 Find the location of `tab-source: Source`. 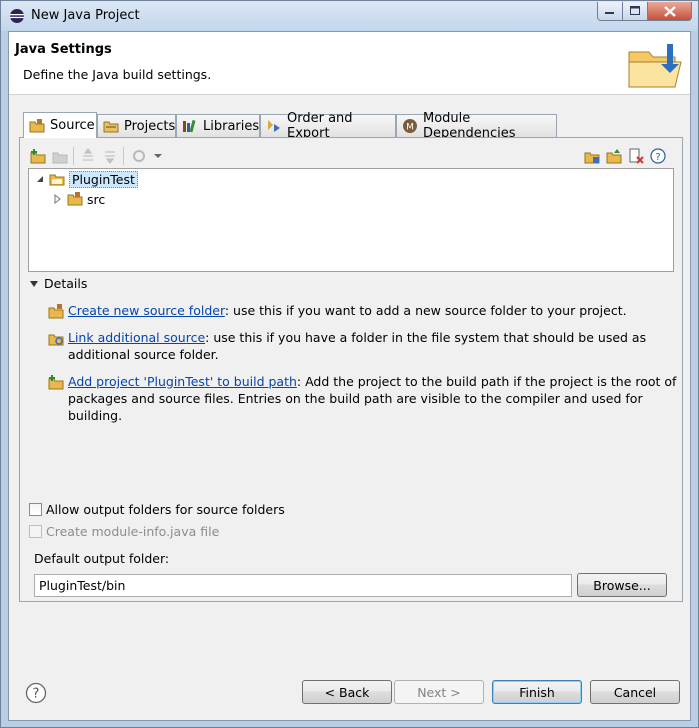

tab-source: Source is located at coordinates (60, 125).